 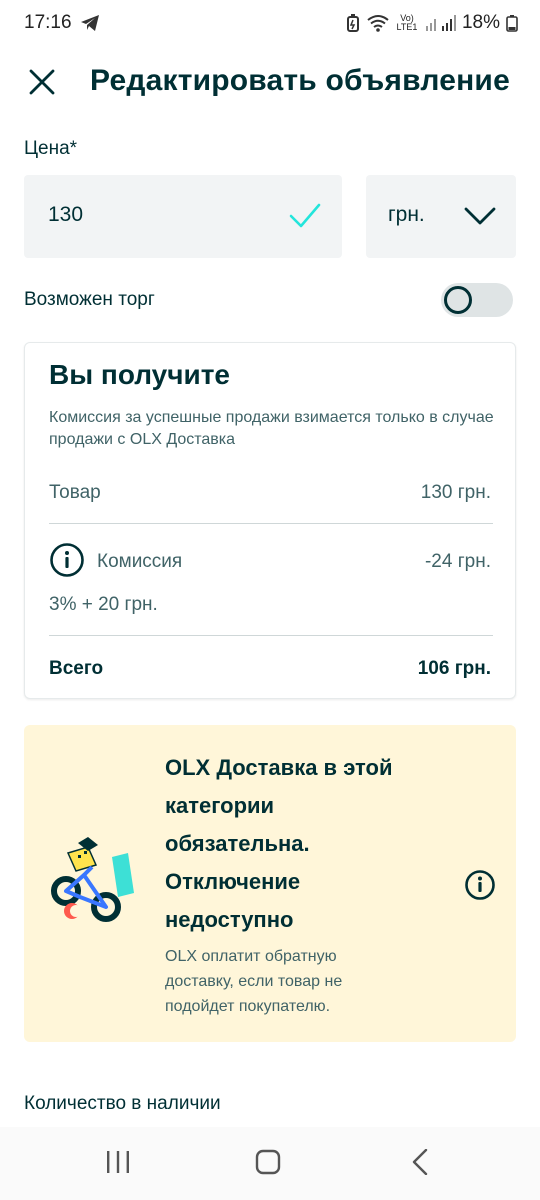 What do you see at coordinates (454, 668) in the screenshot?
I see `total-value: 106 грн.` at bounding box center [454, 668].